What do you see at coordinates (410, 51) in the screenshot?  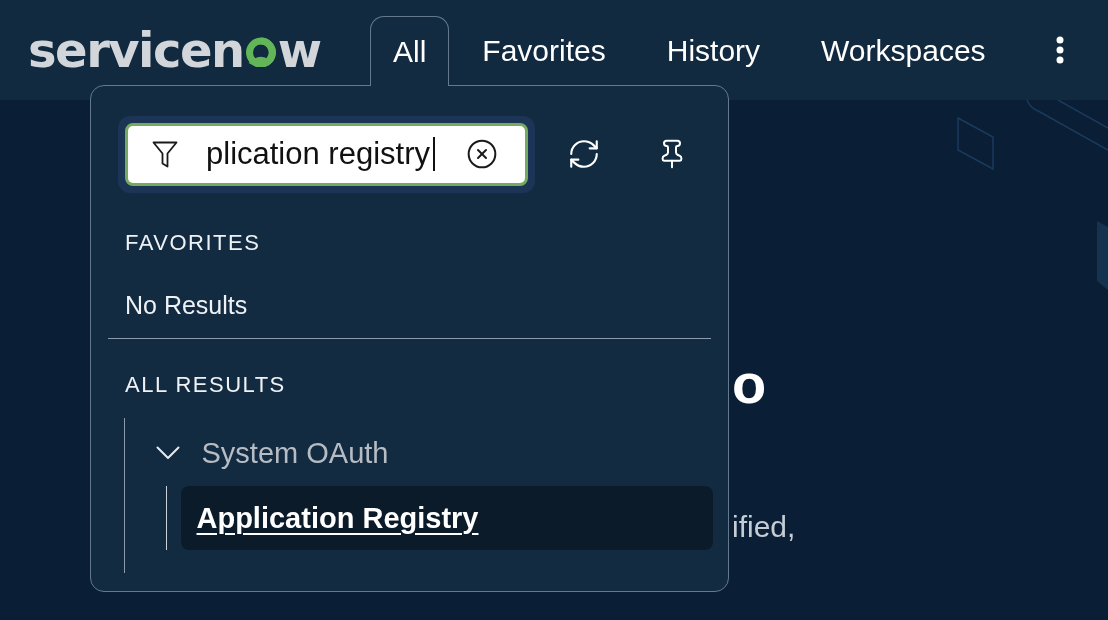 I see `nav-tab: All` at bounding box center [410, 51].